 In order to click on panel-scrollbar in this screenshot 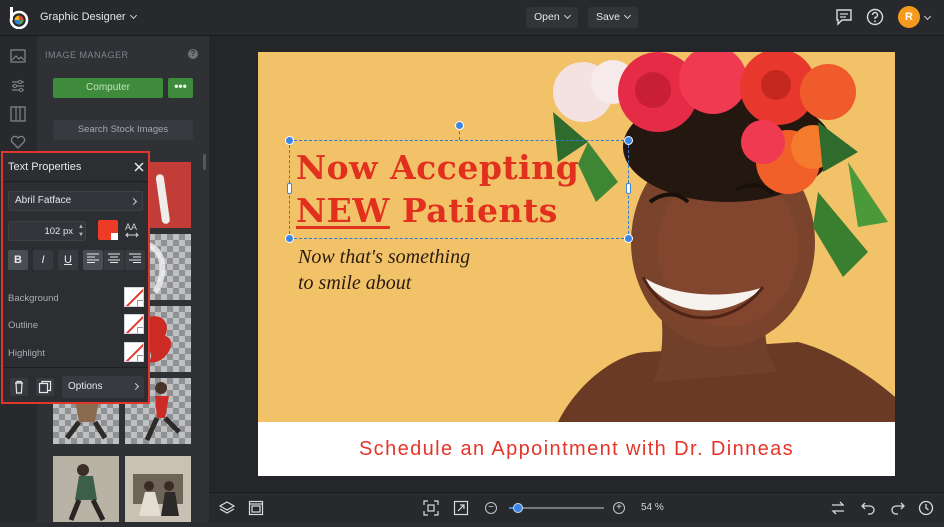, I will do `click(204, 162)`.